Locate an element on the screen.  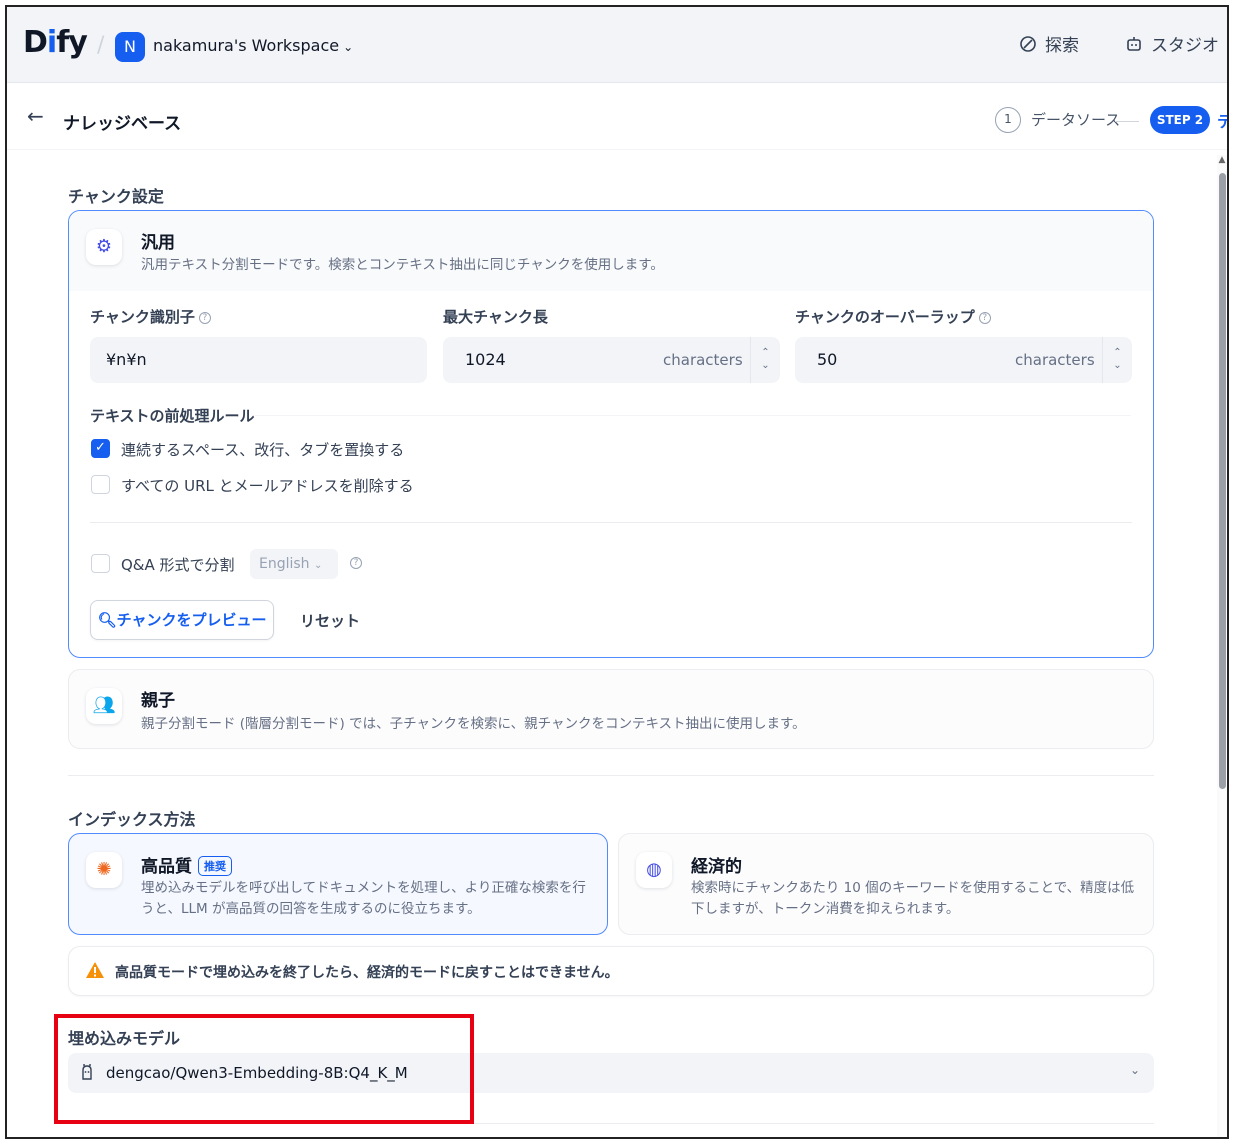
chunk-overlap-unit: characters is located at coordinates (1055, 360).